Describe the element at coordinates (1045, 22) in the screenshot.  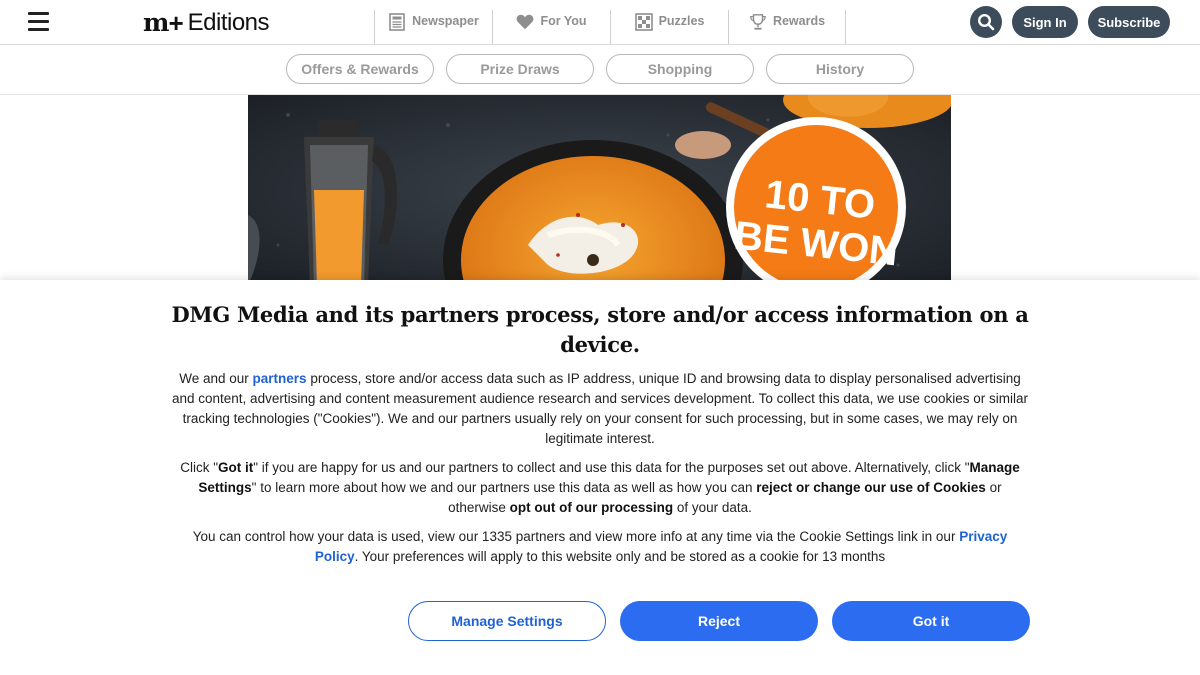
I see `sign-in-button: Sign In` at that location.